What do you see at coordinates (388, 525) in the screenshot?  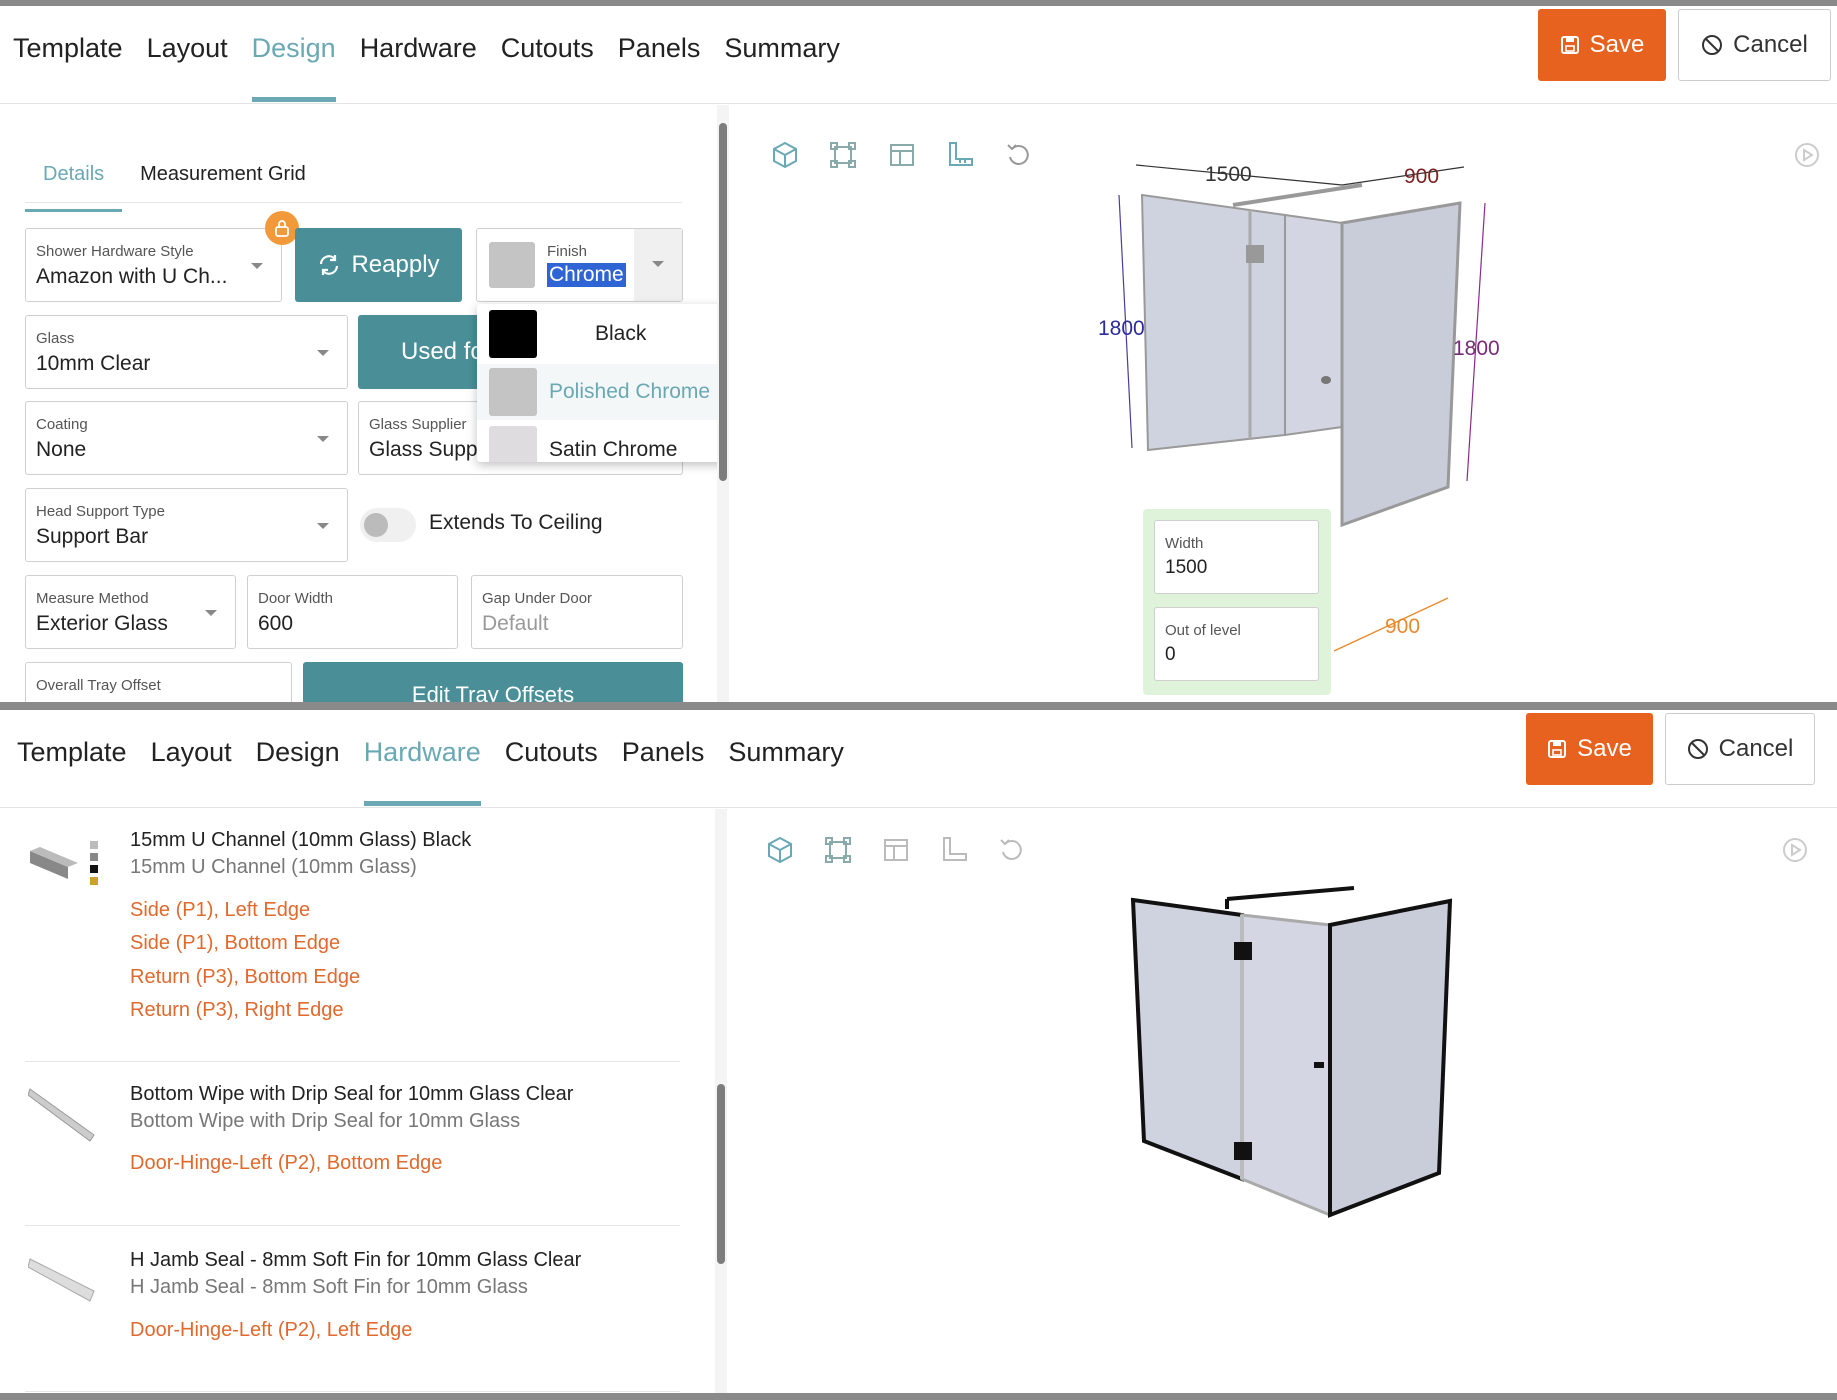 I see `extends-to-ceiling-toggle` at bounding box center [388, 525].